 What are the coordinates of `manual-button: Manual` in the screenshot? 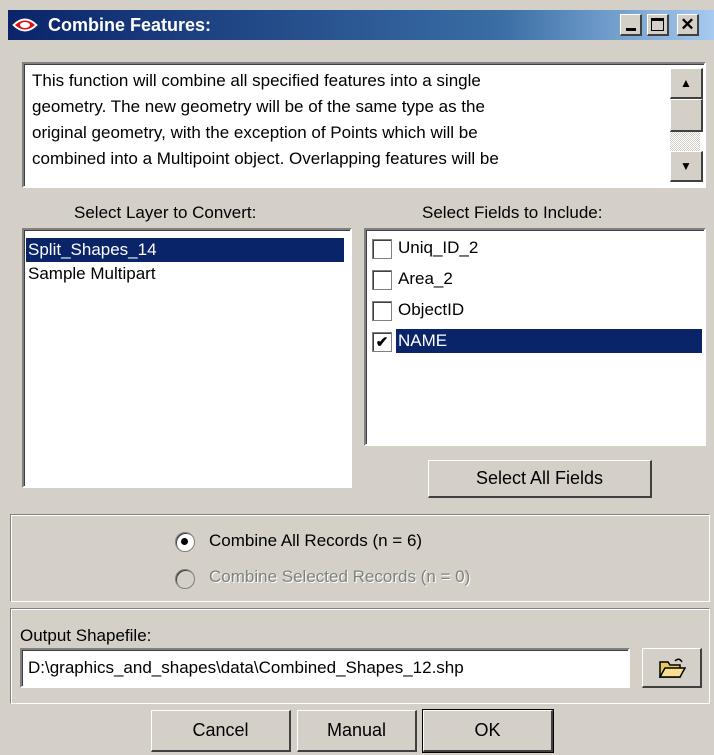 It's located at (357, 731).